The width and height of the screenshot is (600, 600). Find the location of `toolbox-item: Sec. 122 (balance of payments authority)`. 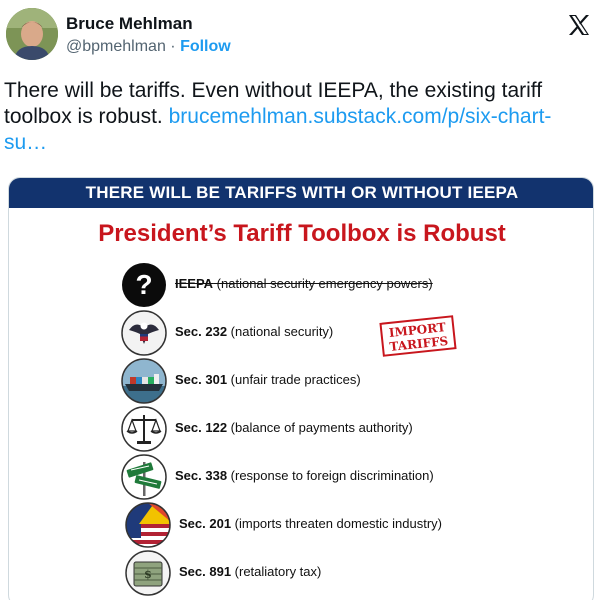

toolbox-item: Sec. 122 (balance of payments authority) is located at coordinates (341, 429).